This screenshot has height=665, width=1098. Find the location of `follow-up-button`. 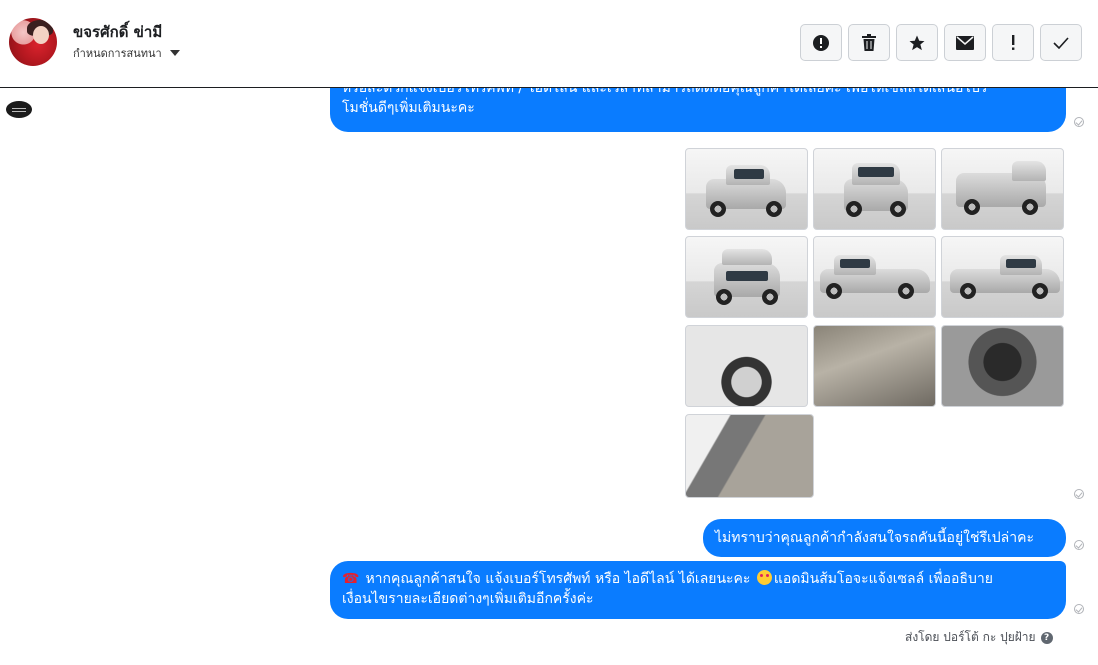

follow-up-button is located at coordinates (1013, 42).